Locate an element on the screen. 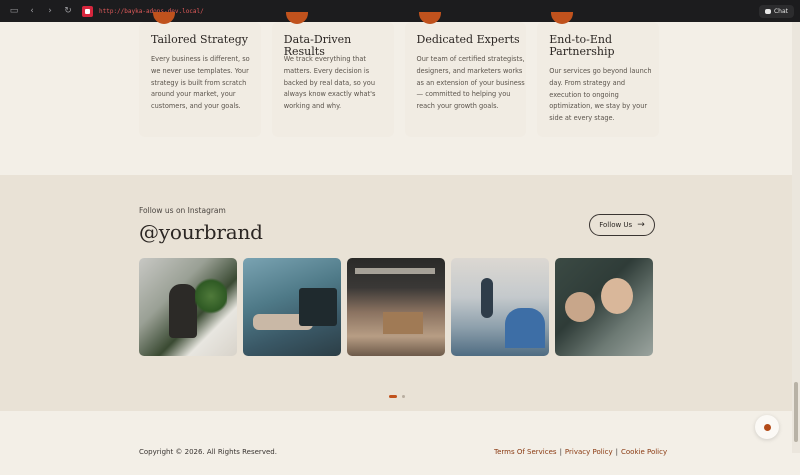 This screenshot has height=475, width=800. terms-link: Terms Of Services is located at coordinates (525, 452).